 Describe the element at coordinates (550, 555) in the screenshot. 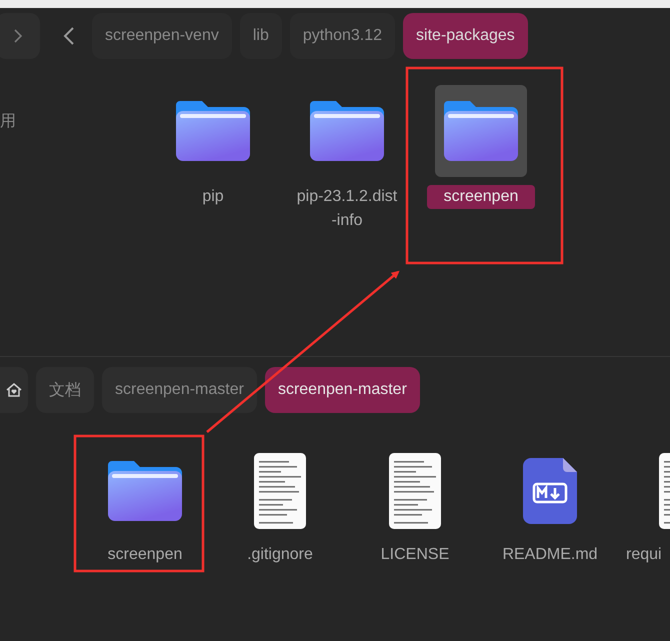

I see `file-name: README.md` at that location.